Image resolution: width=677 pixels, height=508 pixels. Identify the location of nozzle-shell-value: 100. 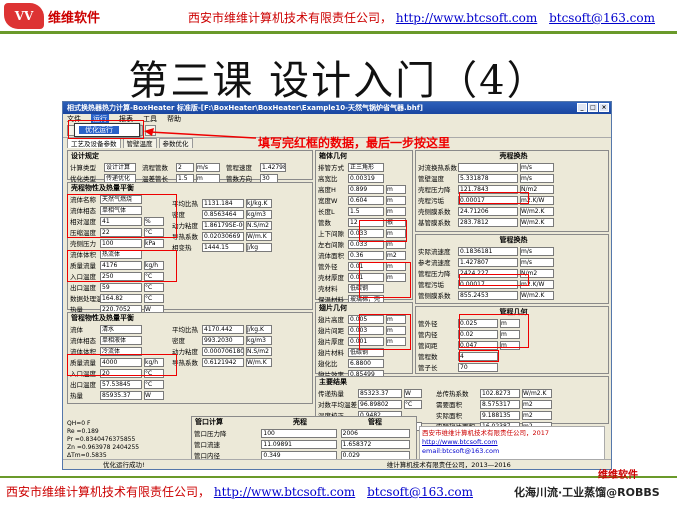
(299, 433).